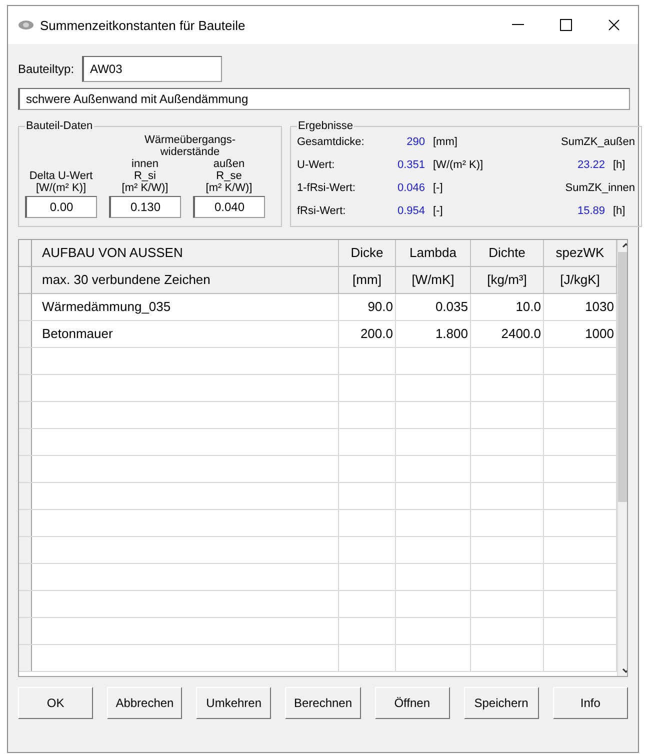 This screenshot has width=648, height=754. I want to click on input-field: AW03, so click(152, 69).